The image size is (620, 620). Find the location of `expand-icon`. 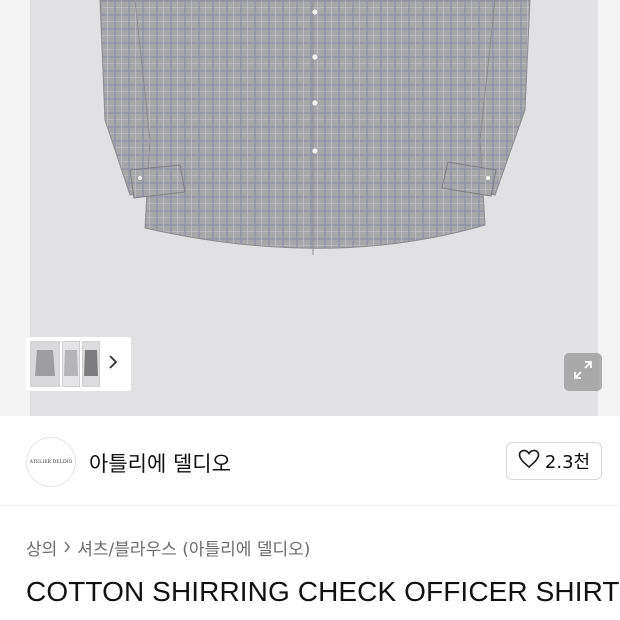

expand-icon is located at coordinates (583, 372).